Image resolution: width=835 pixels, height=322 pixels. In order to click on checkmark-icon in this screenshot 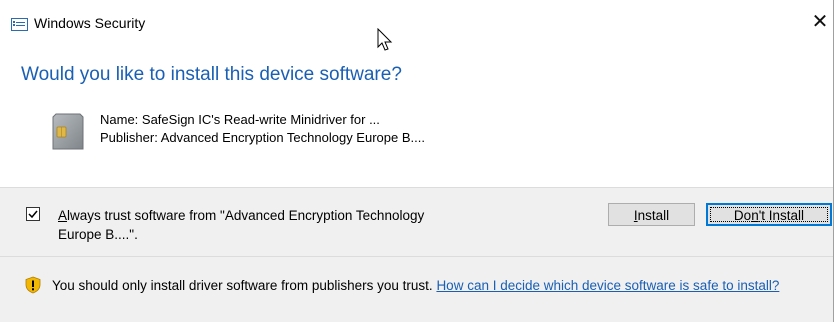, I will do `click(33, 214)`.